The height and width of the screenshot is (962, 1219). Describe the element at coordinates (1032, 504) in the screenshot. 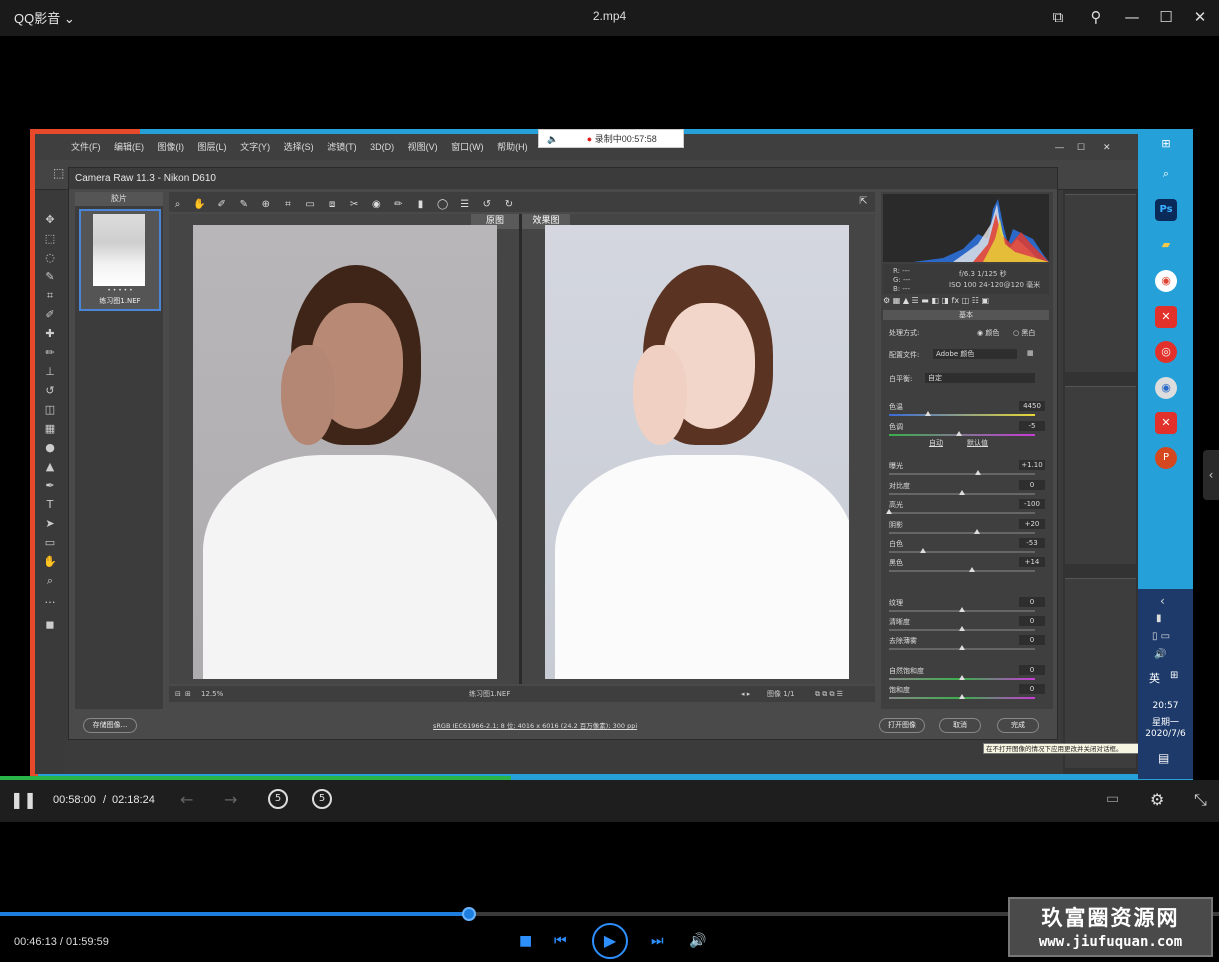

I see `slider-value-input: -100` at that location.